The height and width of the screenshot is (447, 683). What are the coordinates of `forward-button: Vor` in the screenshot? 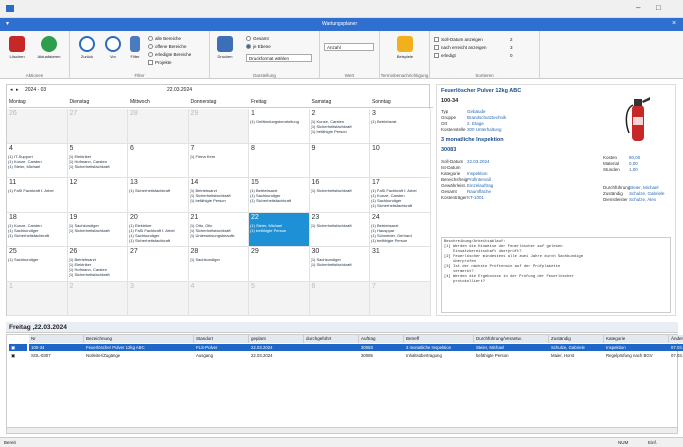 It's located at (113, 47).